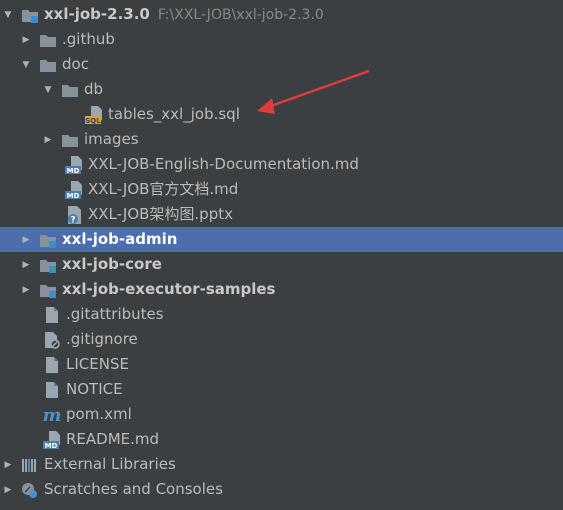  What do you see at coordinates (94, 115) in the screenshot?
I see `sql-file-icon: SQL` at bounding box center [94, 115].